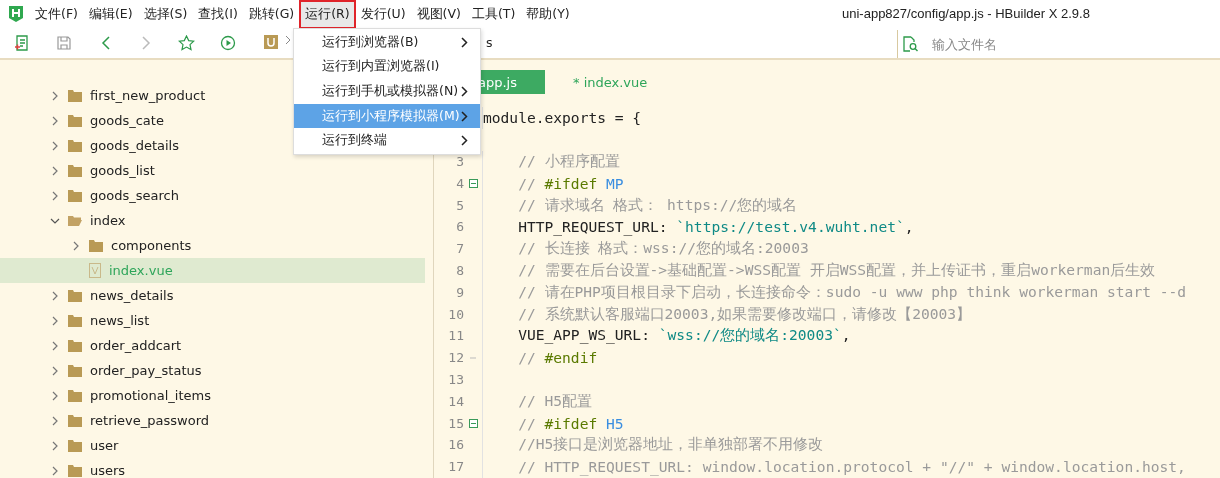  Describe the element at coordinates (438, 14) in the screenshot. I see `menu-item: 视图(V)` at that location.